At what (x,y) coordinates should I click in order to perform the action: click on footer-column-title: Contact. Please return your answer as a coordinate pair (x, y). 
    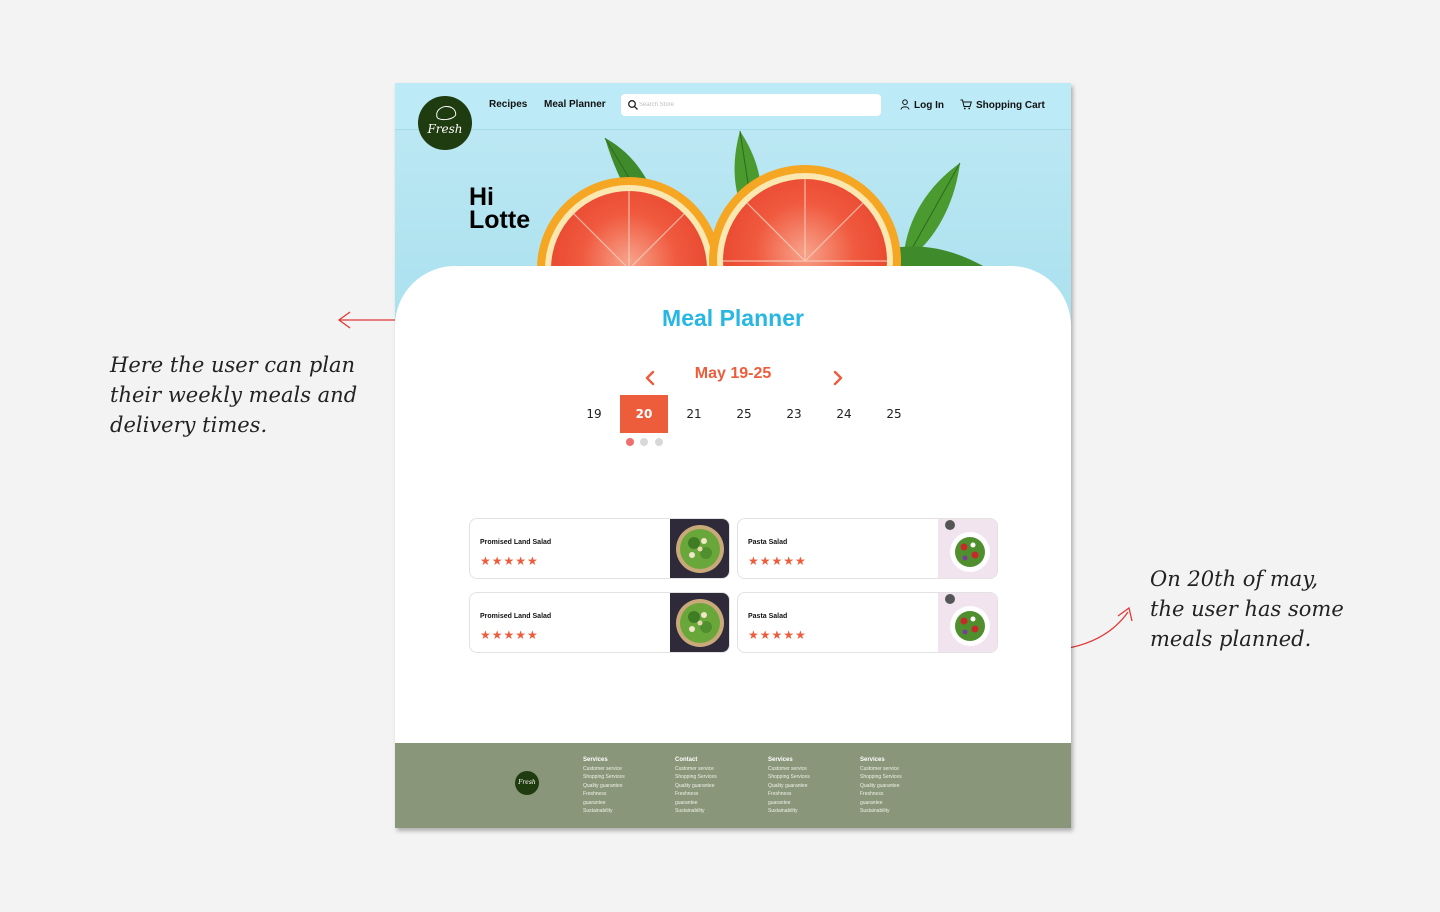
    Looking at the image, I should click on (686, 760).